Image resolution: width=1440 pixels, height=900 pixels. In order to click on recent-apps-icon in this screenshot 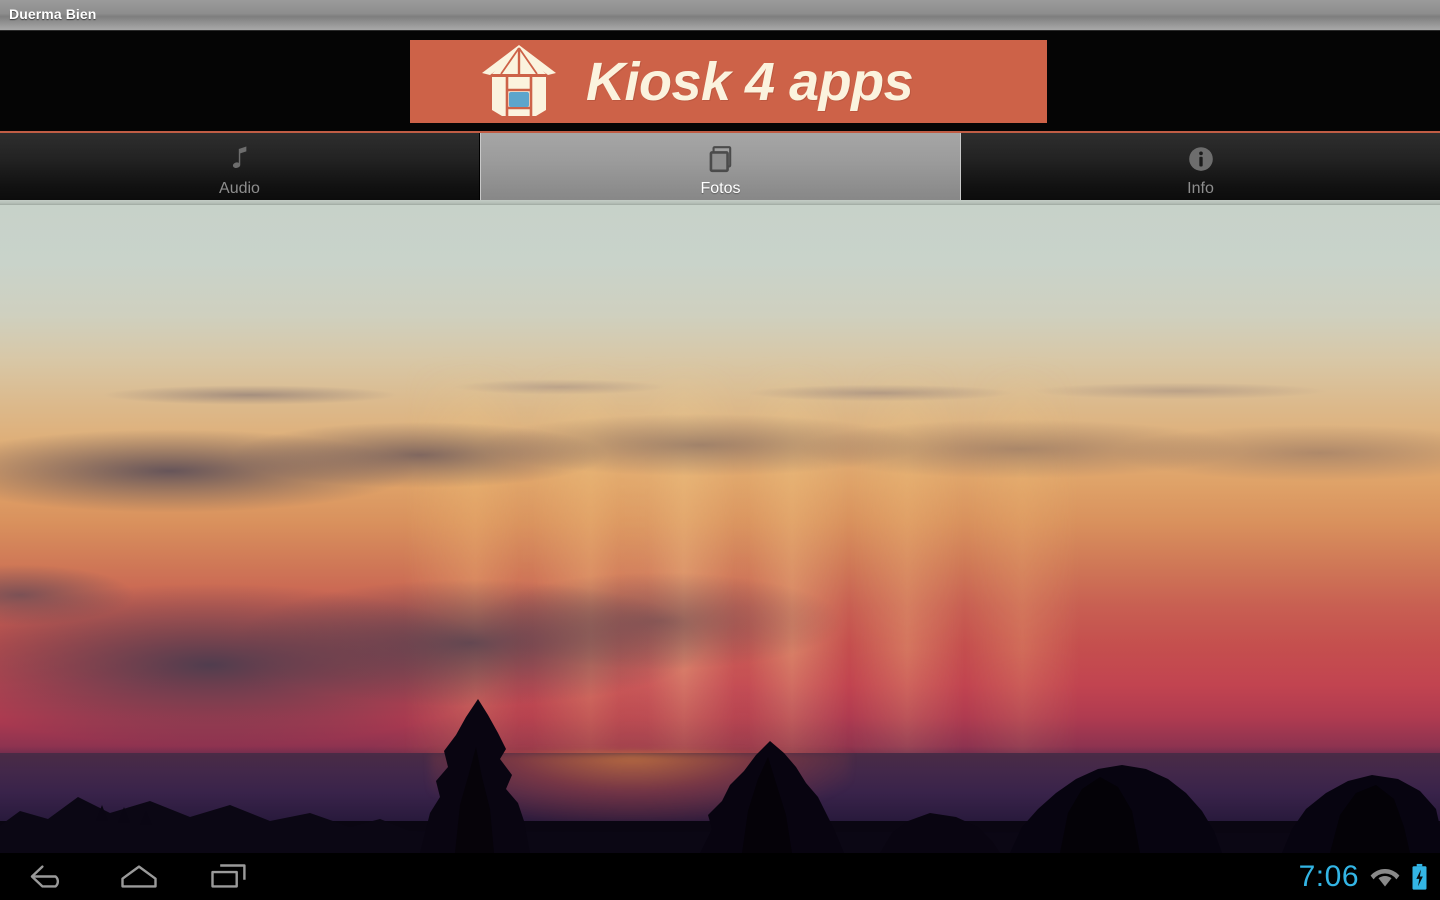, I will do `click(229, 876)`.